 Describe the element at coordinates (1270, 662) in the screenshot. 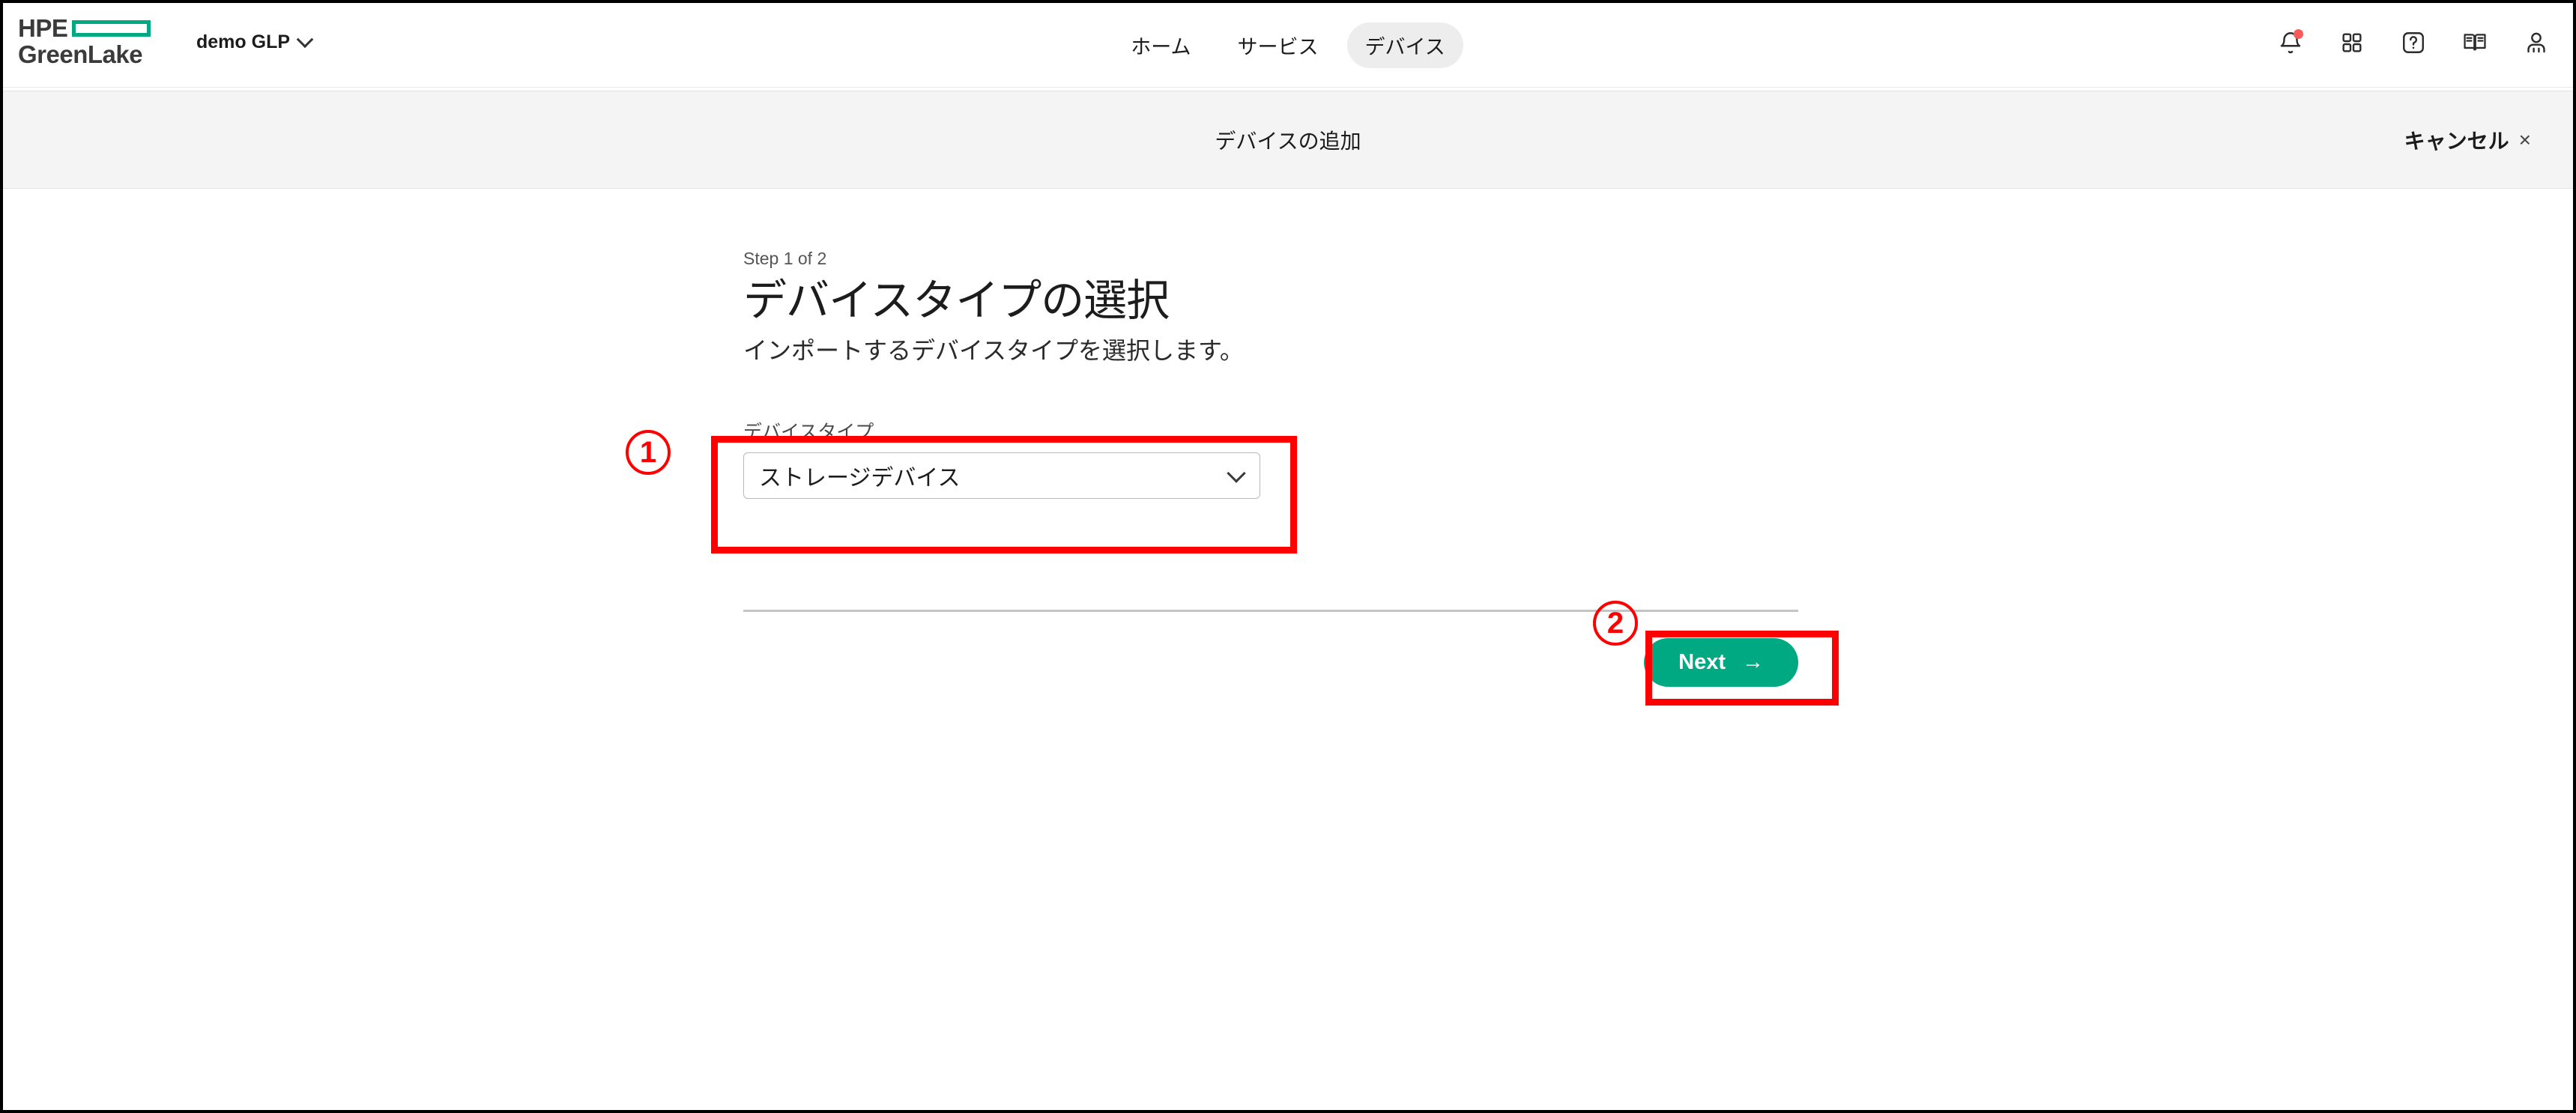

I see `wizard-actions: Next →` at that location.